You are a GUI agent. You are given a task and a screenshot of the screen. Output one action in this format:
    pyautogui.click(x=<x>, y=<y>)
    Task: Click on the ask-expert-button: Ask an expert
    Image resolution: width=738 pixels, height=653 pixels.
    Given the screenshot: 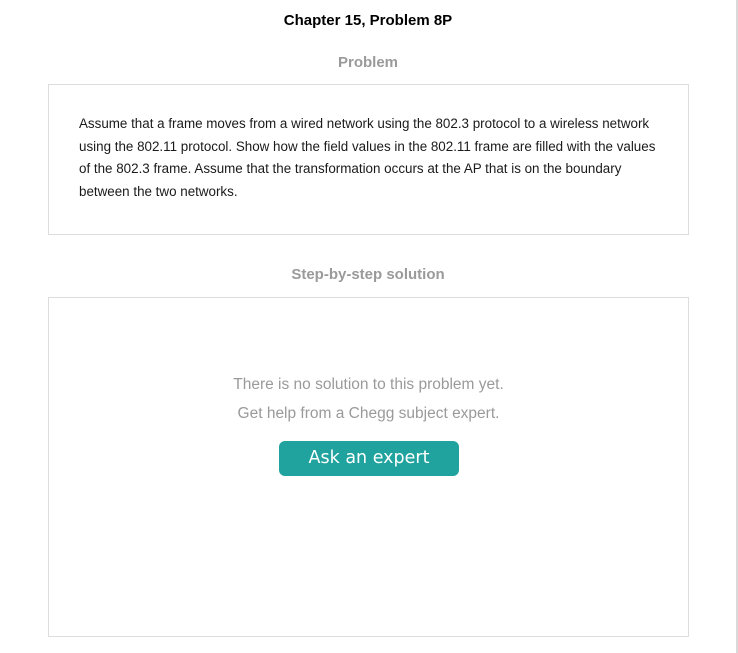 What is the action you would take?
    pyautogui.click(x=369, y=458)
    